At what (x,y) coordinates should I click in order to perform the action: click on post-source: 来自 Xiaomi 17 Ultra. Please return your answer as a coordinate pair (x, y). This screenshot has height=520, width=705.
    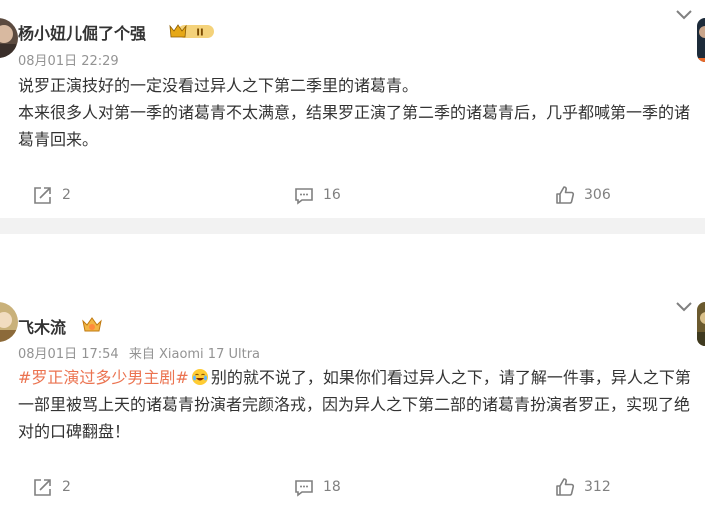
    Looking at the image, I should click on (194, 354).